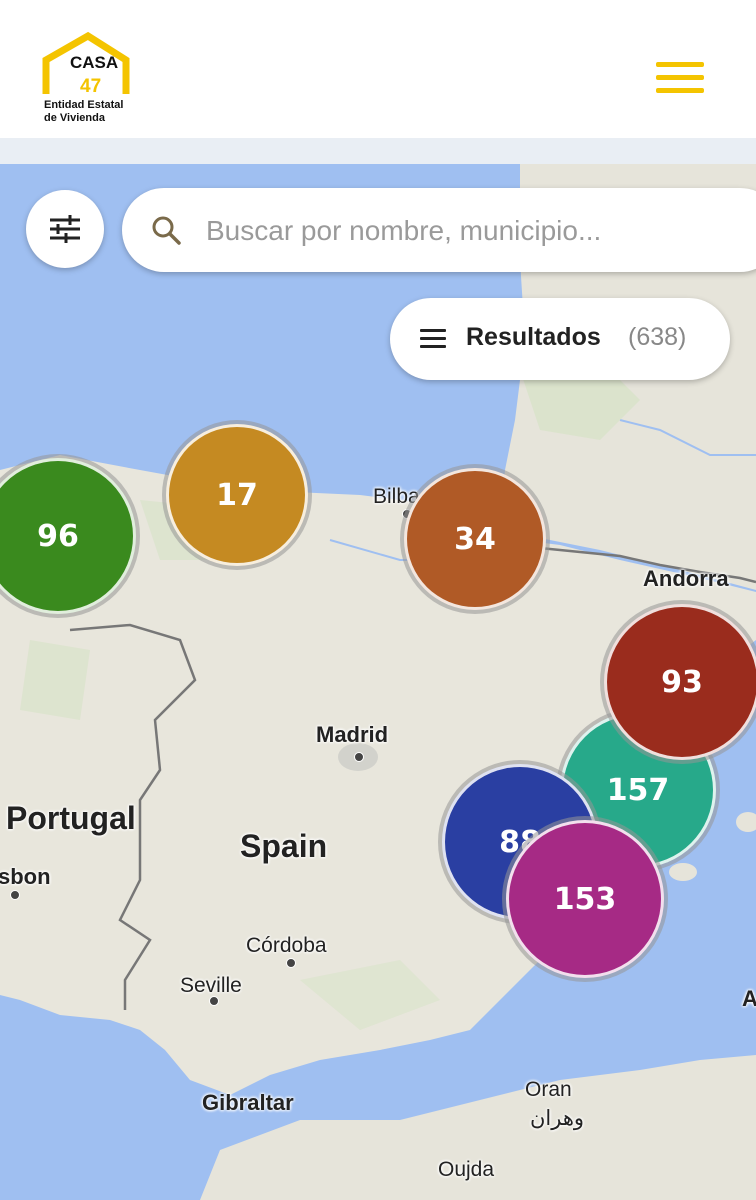 This screenshot has width=756, height=1200. I want to click on logo-casa-top: CASA, so click(94, 62).